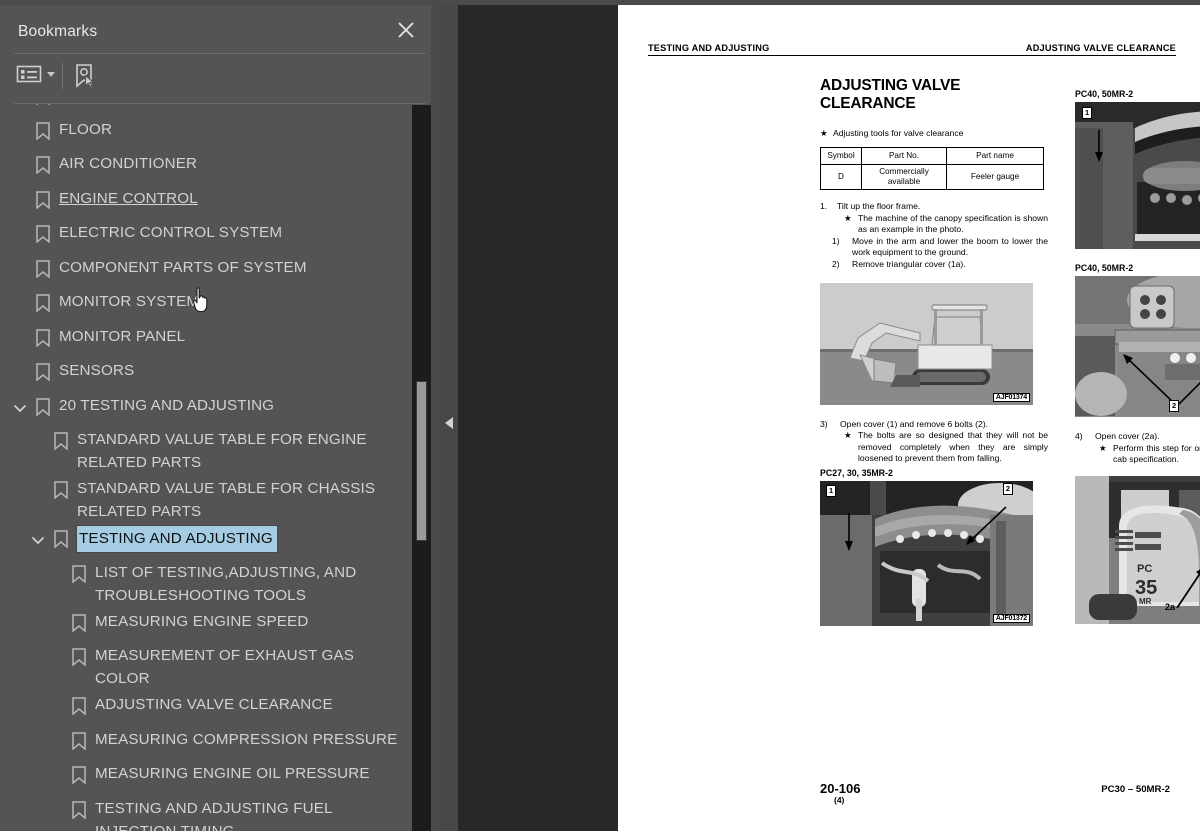 The height and width of the screenshot is (831, 1200). I want to click on photo-excavator: AJF01374, so click(926, 343).